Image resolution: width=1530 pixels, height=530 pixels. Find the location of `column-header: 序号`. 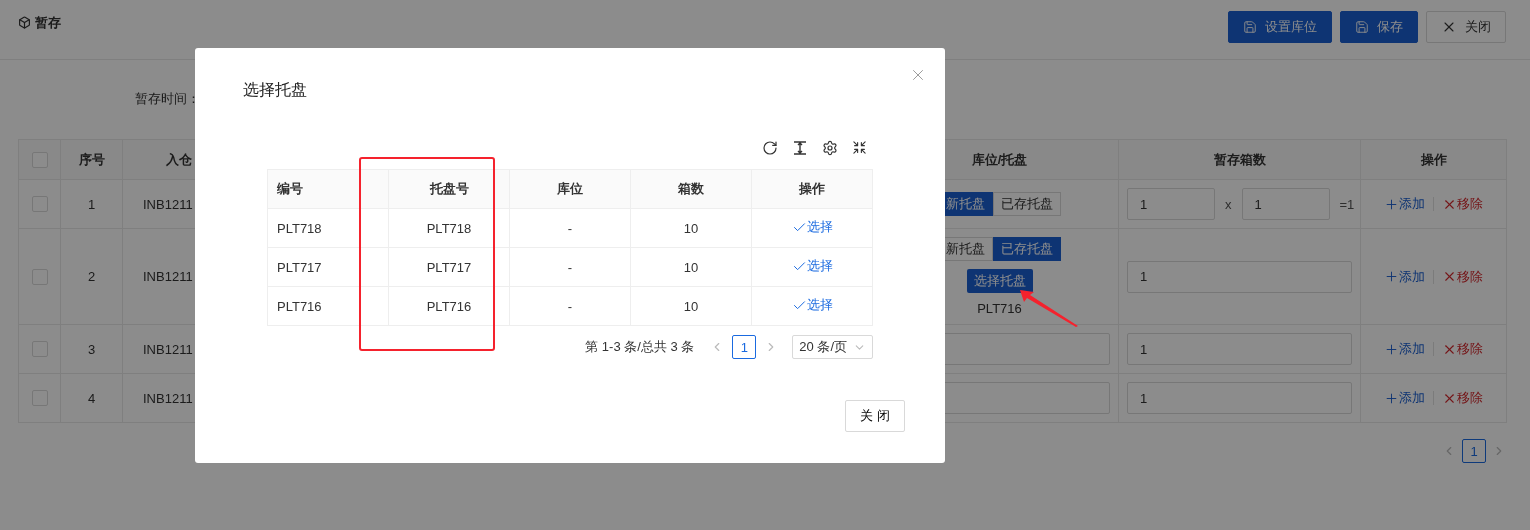

column-header: 序号 is located at coordinates (91, 159).